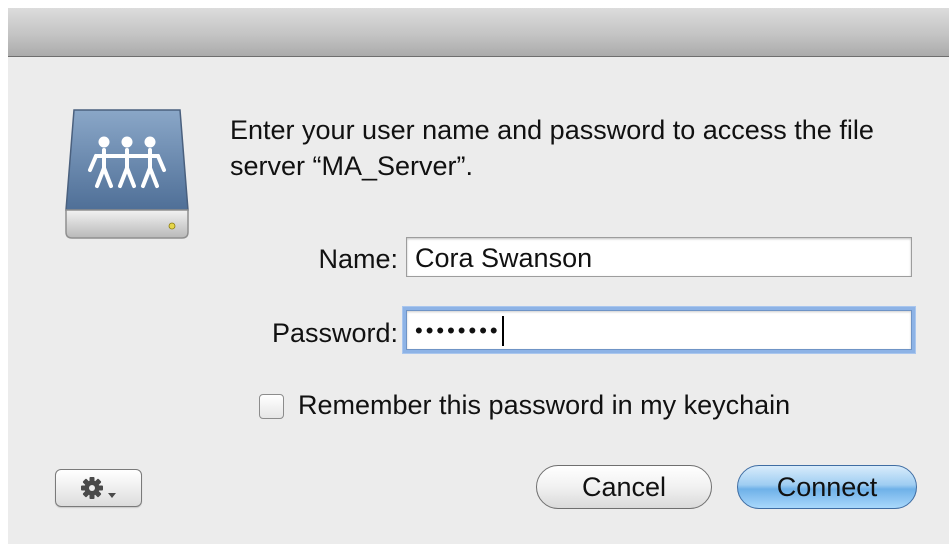 The width and height of the screenshot is (949, 544). What do you see at coordinates (334, 333) in the screenshot?
I see `password-label: Password:` at bounding box center [334, 333].